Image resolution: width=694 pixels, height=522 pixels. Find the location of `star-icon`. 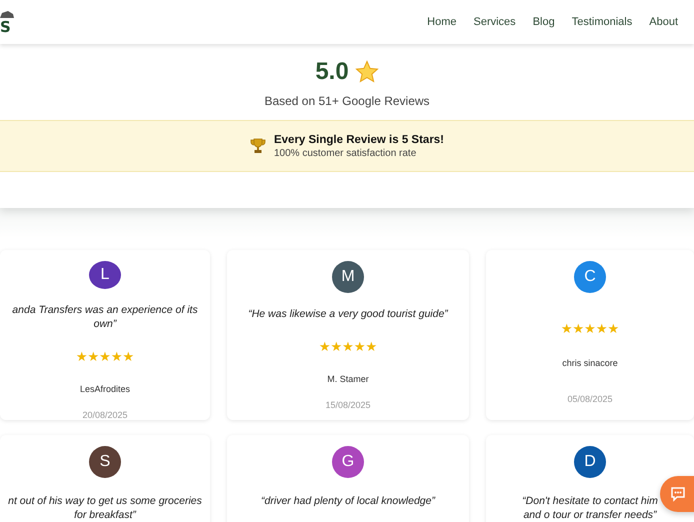

star-icon is located at coordinates (366, 72).